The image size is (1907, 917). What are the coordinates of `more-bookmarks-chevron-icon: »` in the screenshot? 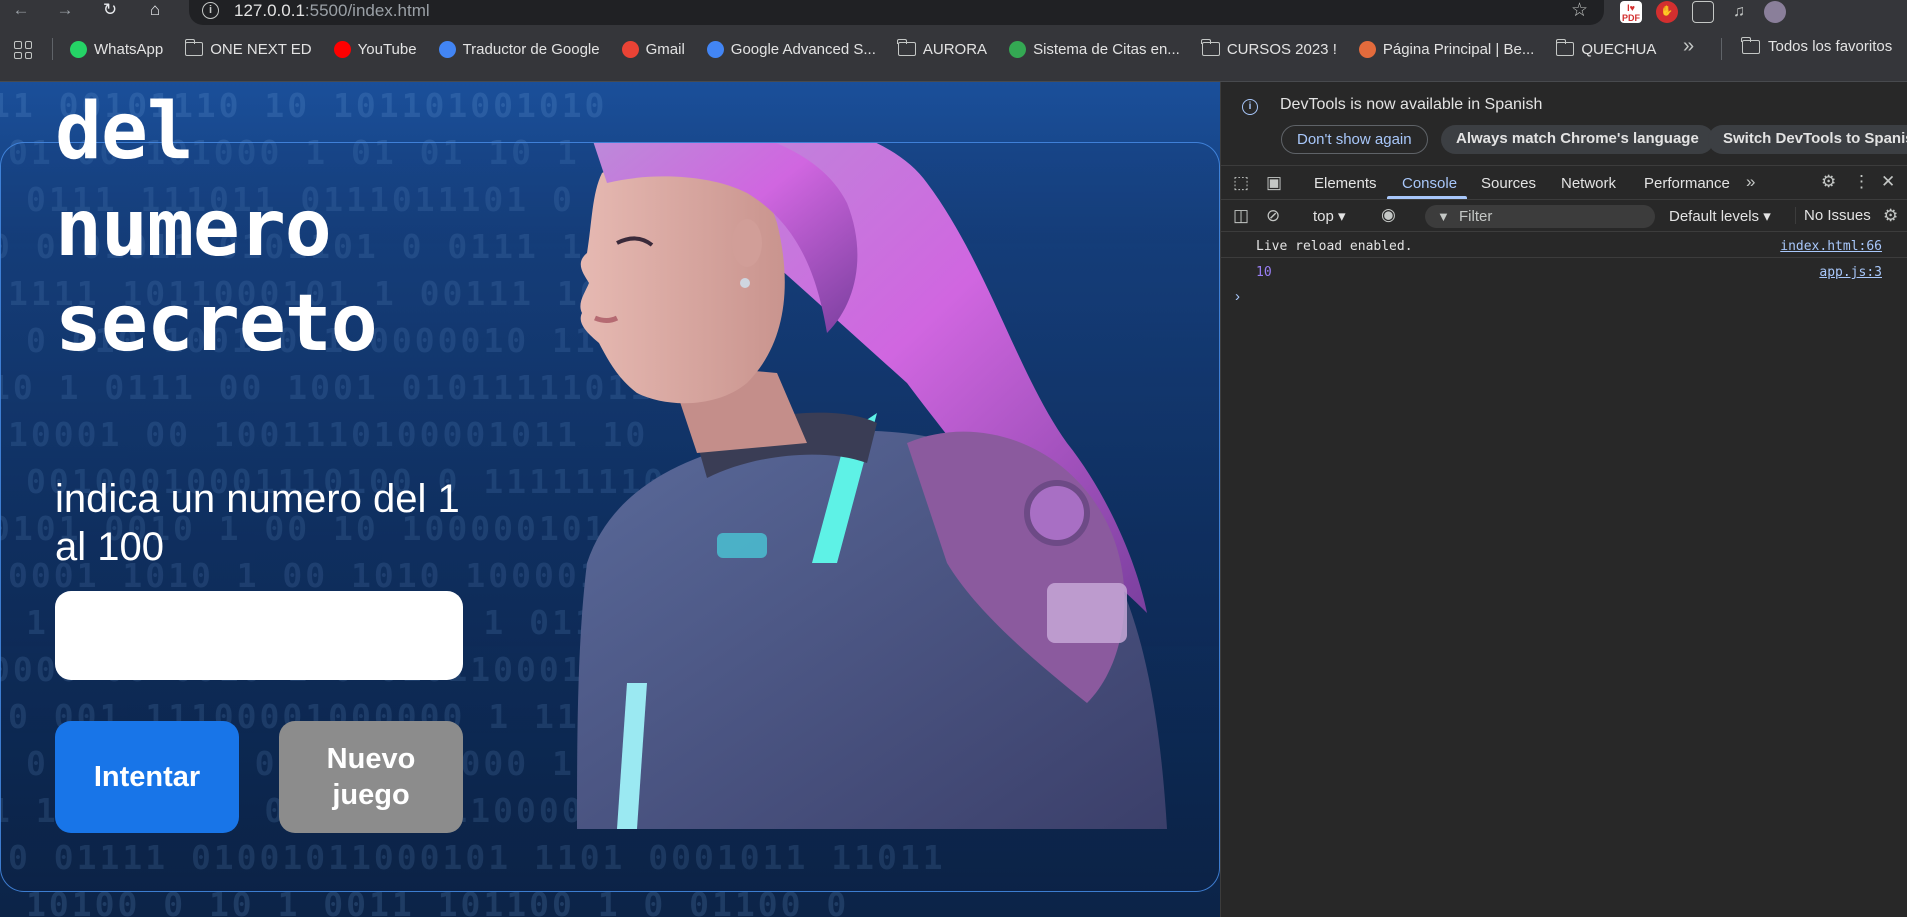 It's located at (1688, 46).